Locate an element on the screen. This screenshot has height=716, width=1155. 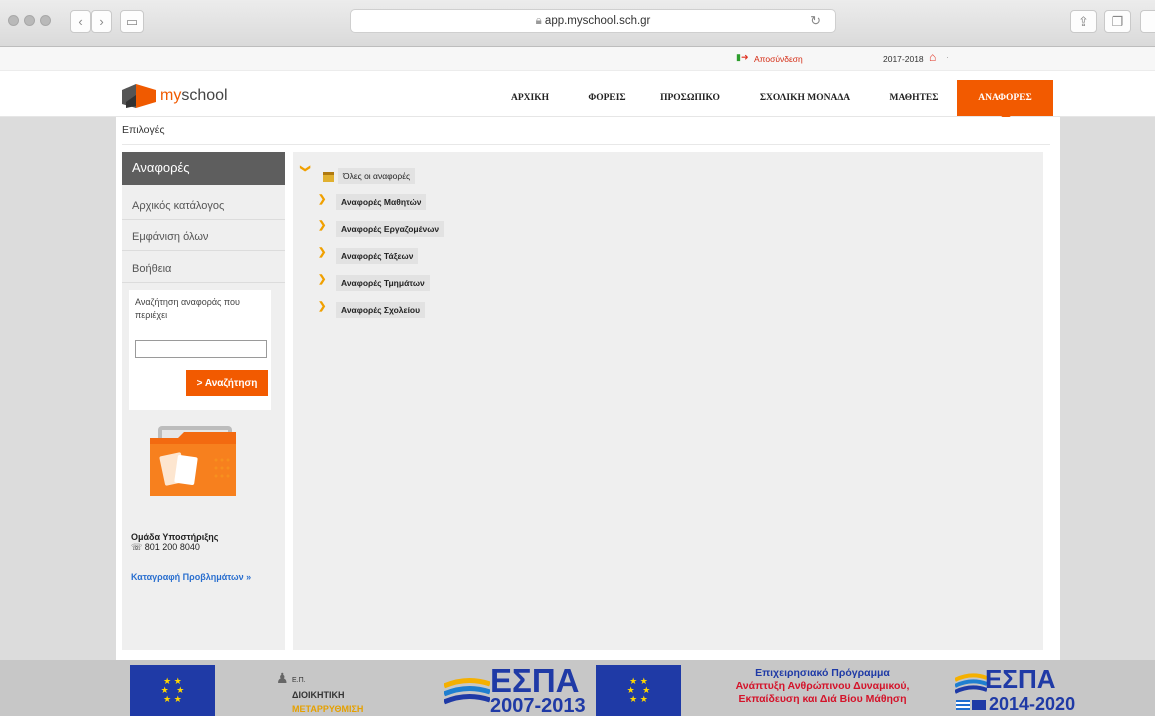
logout-link: Αποσύνδεση is located at coordinates (778, 59).